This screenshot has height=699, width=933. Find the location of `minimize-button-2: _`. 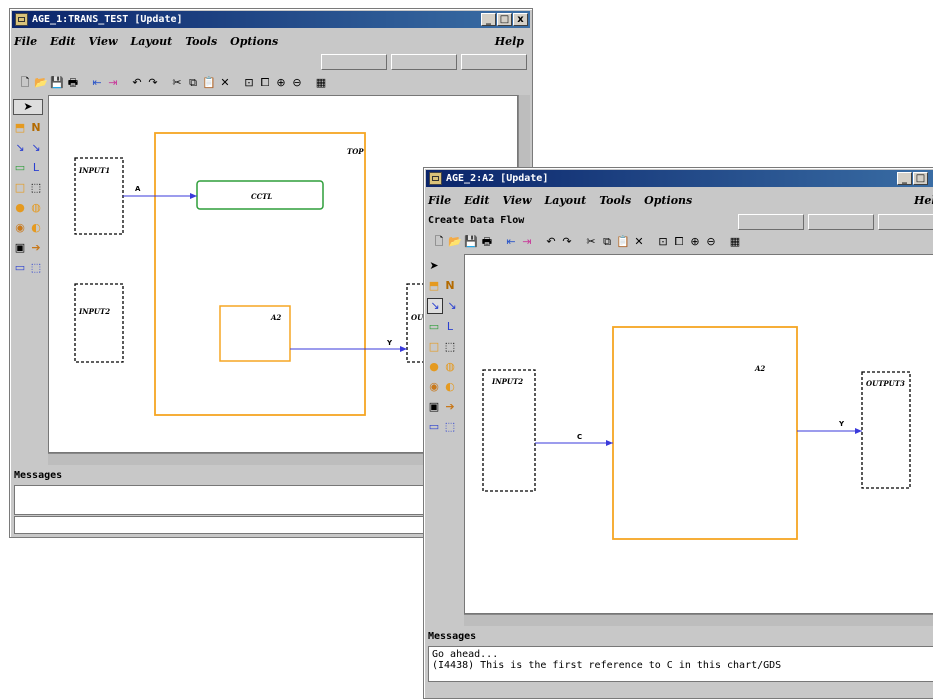

minimize-button-2: _ is located at coordinates (904, 178).